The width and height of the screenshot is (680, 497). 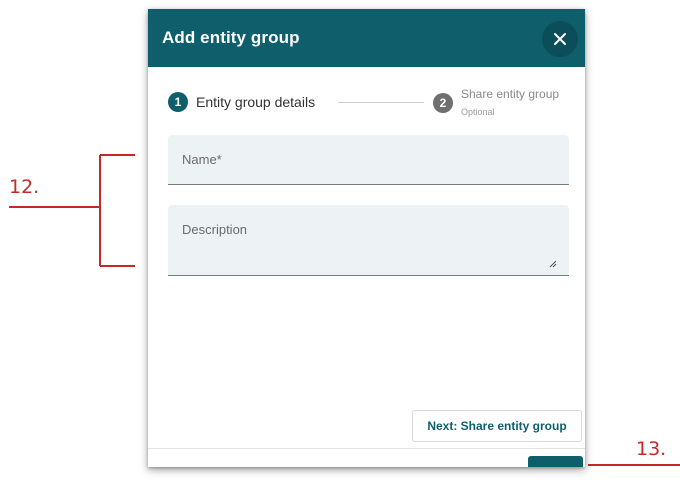 I want to click on name-field: Name*, so click(x=368, y=160).